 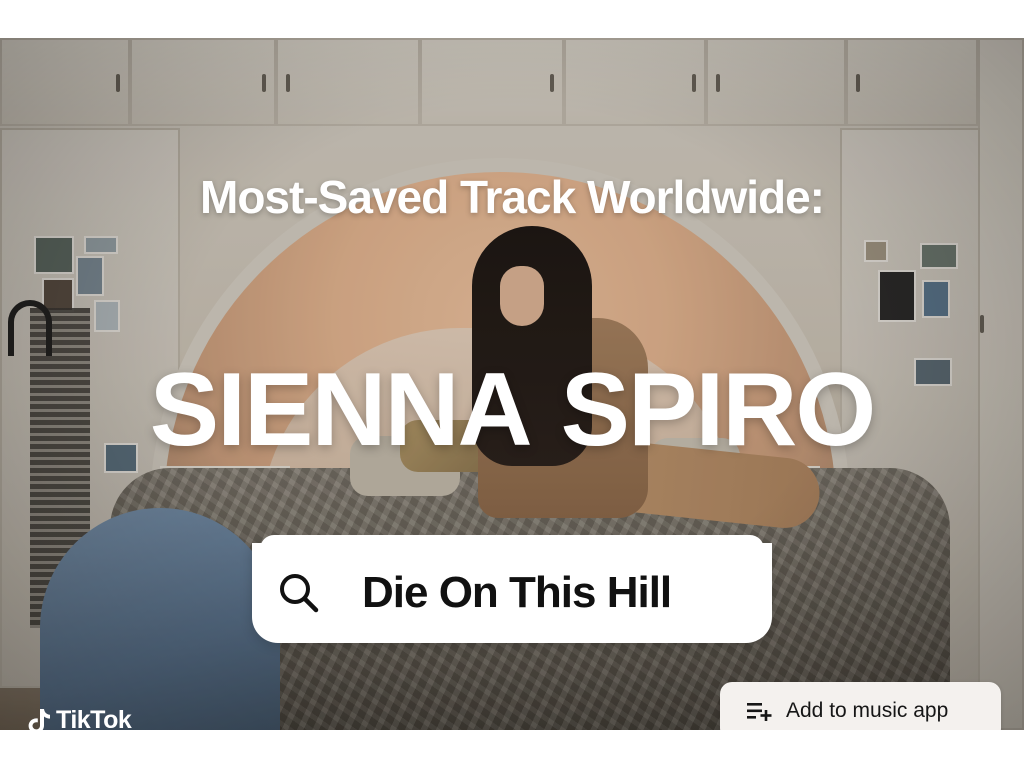 I want to click on add-to-music-app-label: Add to music app, so click(x=867, y=710).